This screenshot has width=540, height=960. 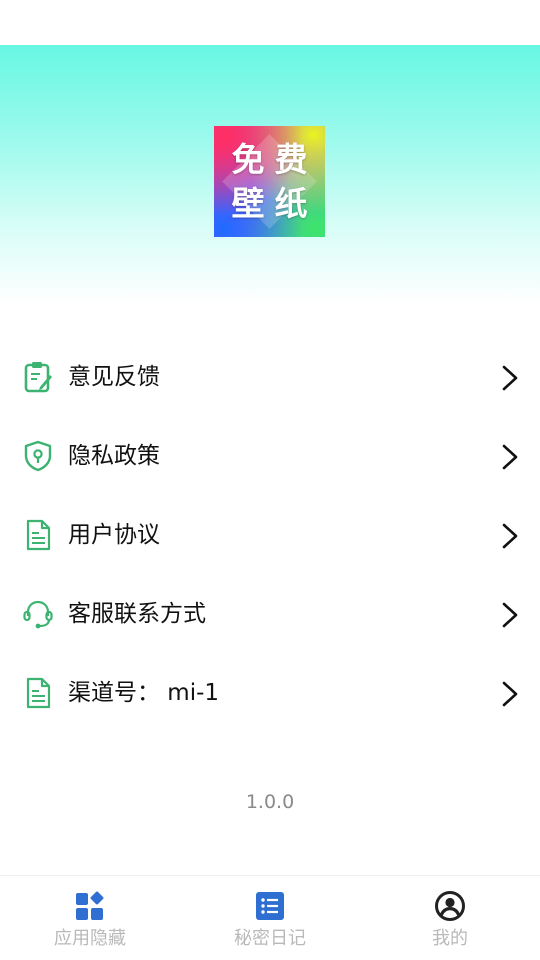 I want to click on tab-mine: 我的, so click(x=450, y=918).